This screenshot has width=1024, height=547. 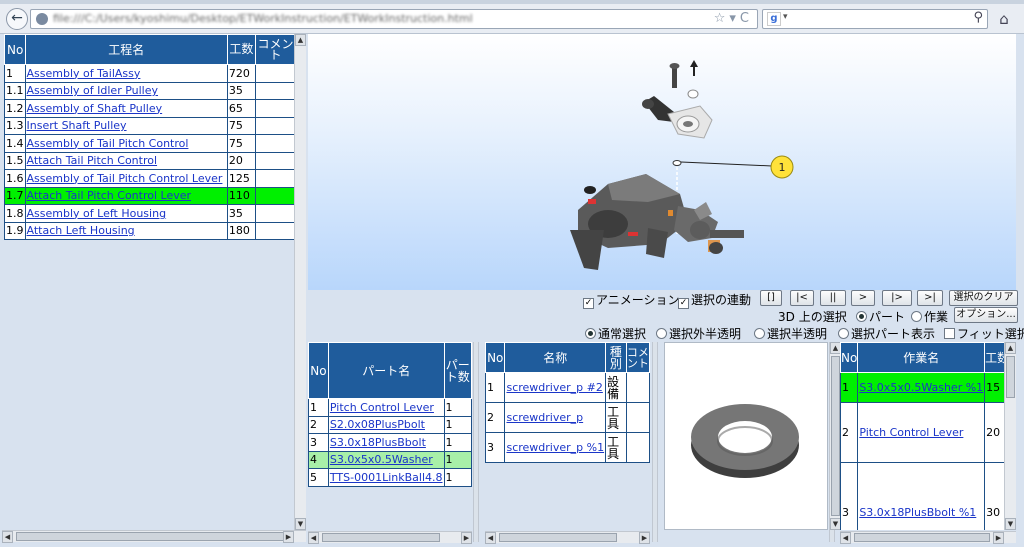 I want to click on process-horizontal-scrollbar: ◀ ▶, so click(x=154, y=536).